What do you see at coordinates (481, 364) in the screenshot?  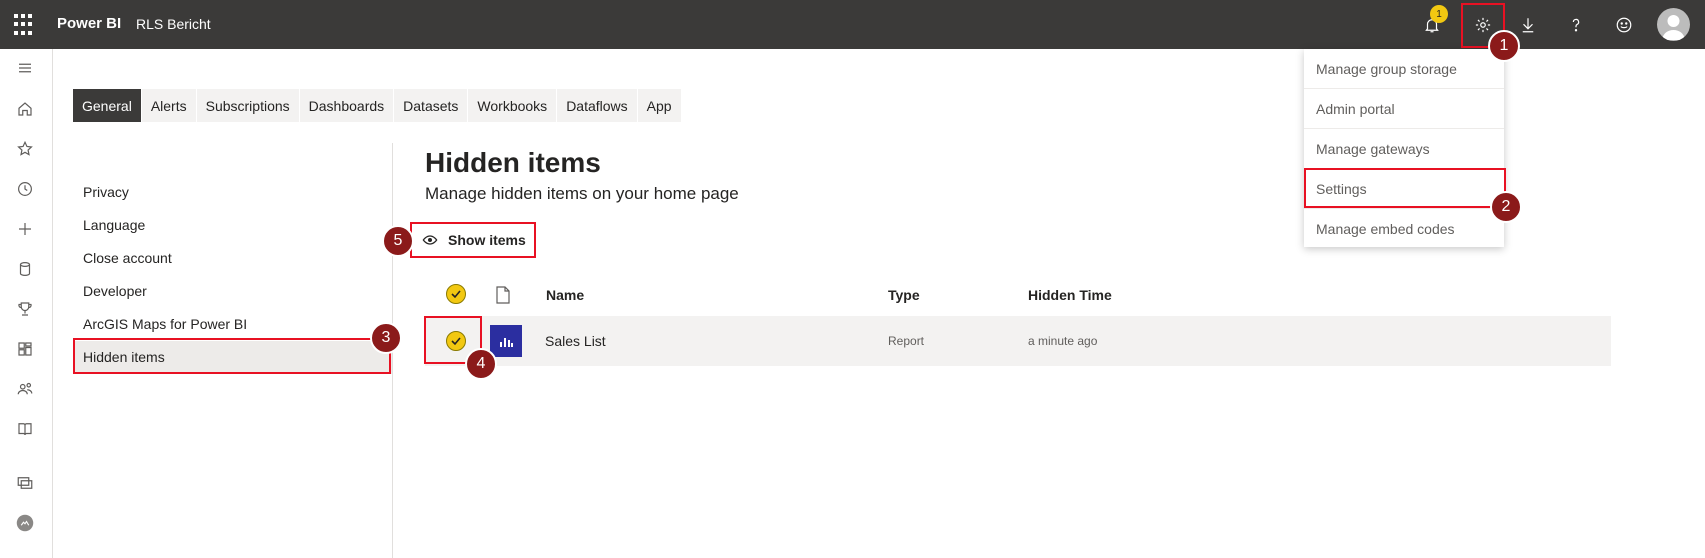 I see `step-marker-4: 4` at bounding box center [481, 364].